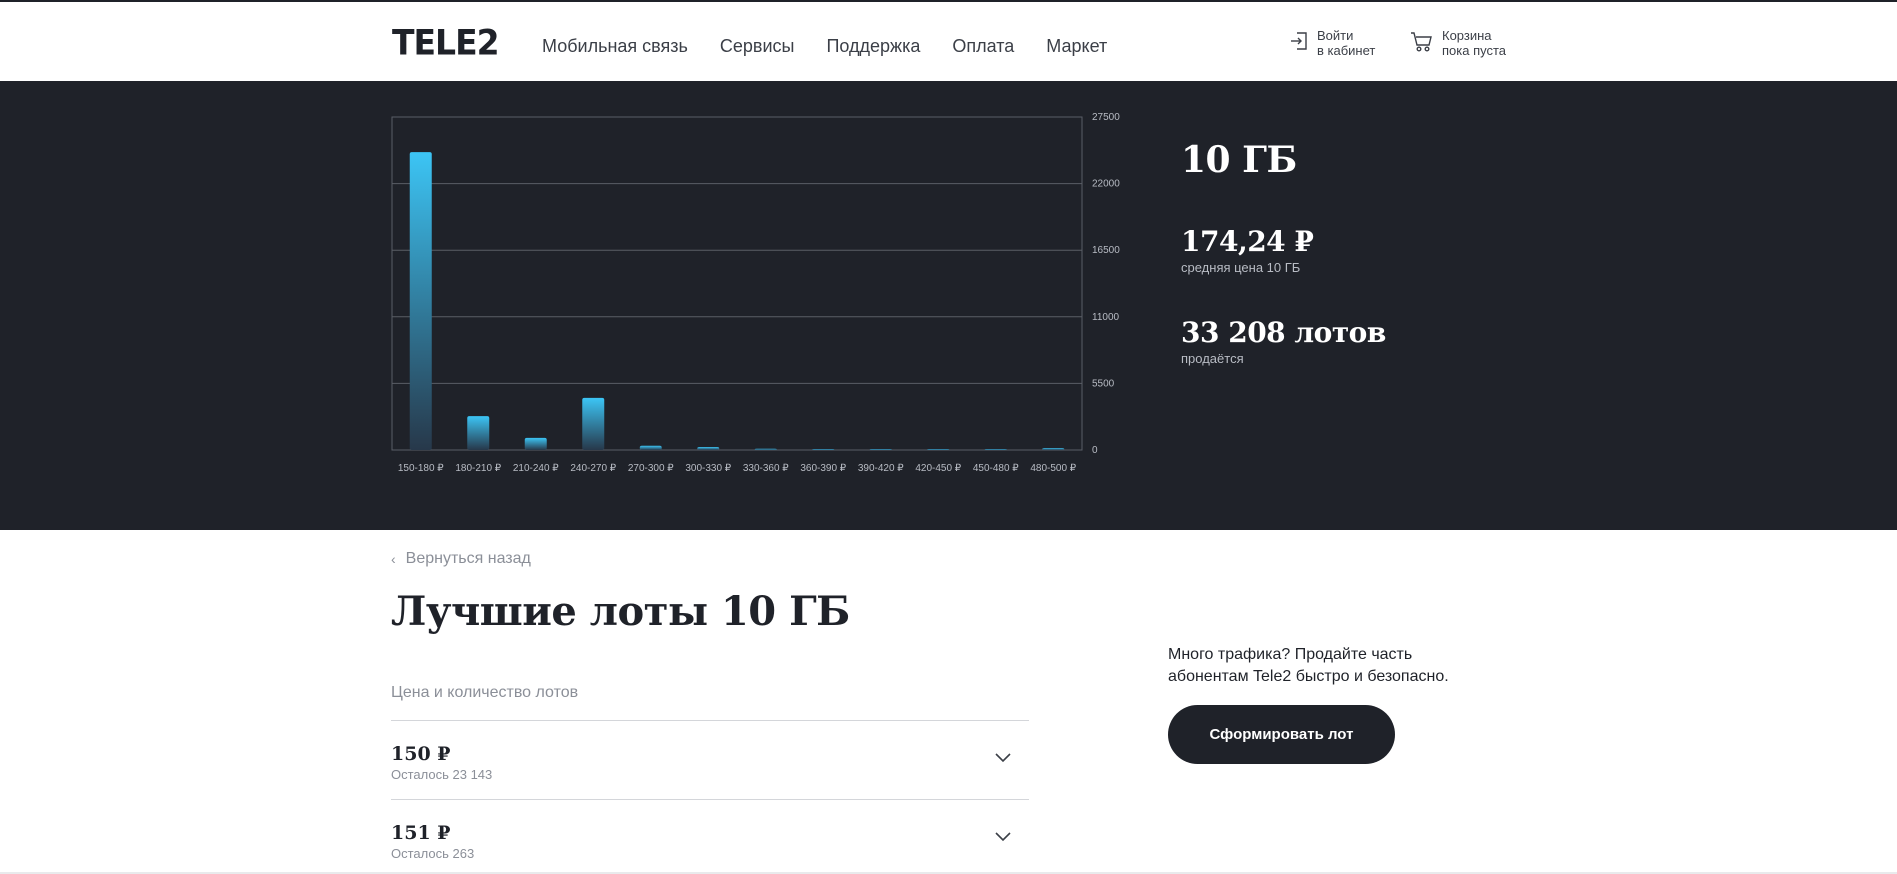  I want to click on tele2-logo: TELE2, so click(446, 42).